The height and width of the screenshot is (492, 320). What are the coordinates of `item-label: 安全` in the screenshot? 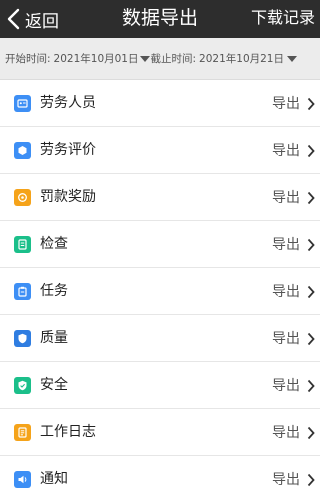 It's located at (54, 385).